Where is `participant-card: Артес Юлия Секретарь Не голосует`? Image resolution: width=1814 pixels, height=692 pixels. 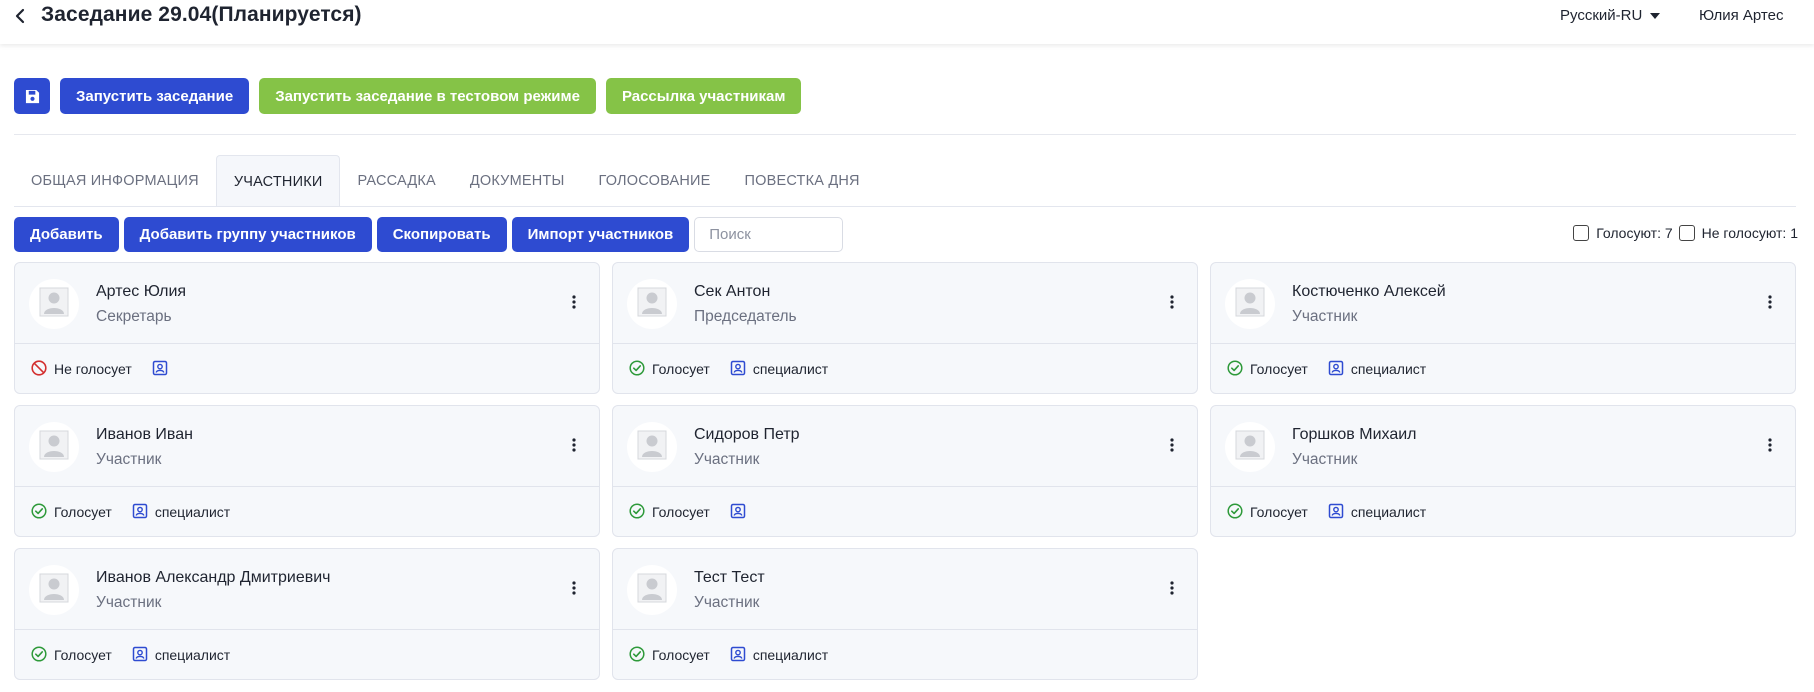
participant-card: Артес Юлия Секретарь Не голосует is located at coordinates (307, 328).